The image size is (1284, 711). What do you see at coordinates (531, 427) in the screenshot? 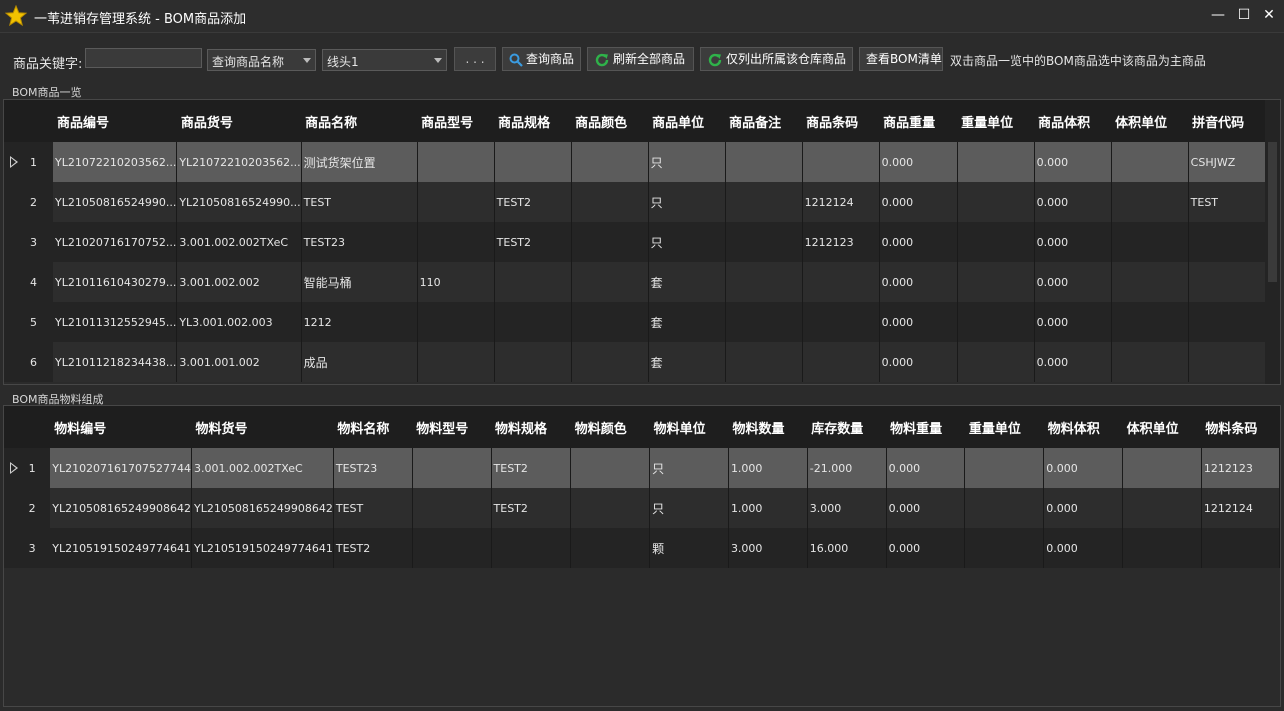
I see `column-header: 物料规格` at bounding box center [531, 427].